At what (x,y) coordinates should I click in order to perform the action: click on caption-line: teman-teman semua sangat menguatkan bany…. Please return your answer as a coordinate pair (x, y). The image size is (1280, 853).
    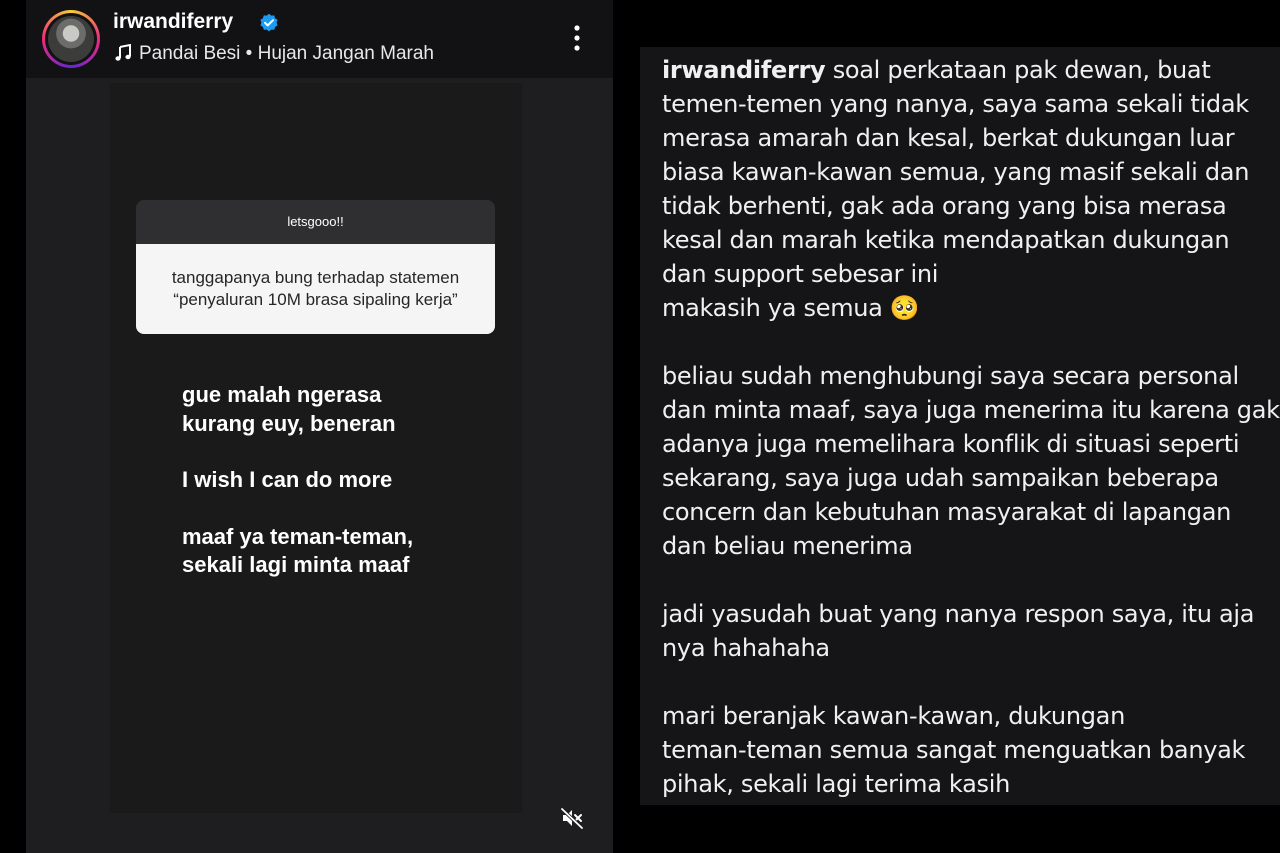
    Looking at the image, I should click on (954, 750).